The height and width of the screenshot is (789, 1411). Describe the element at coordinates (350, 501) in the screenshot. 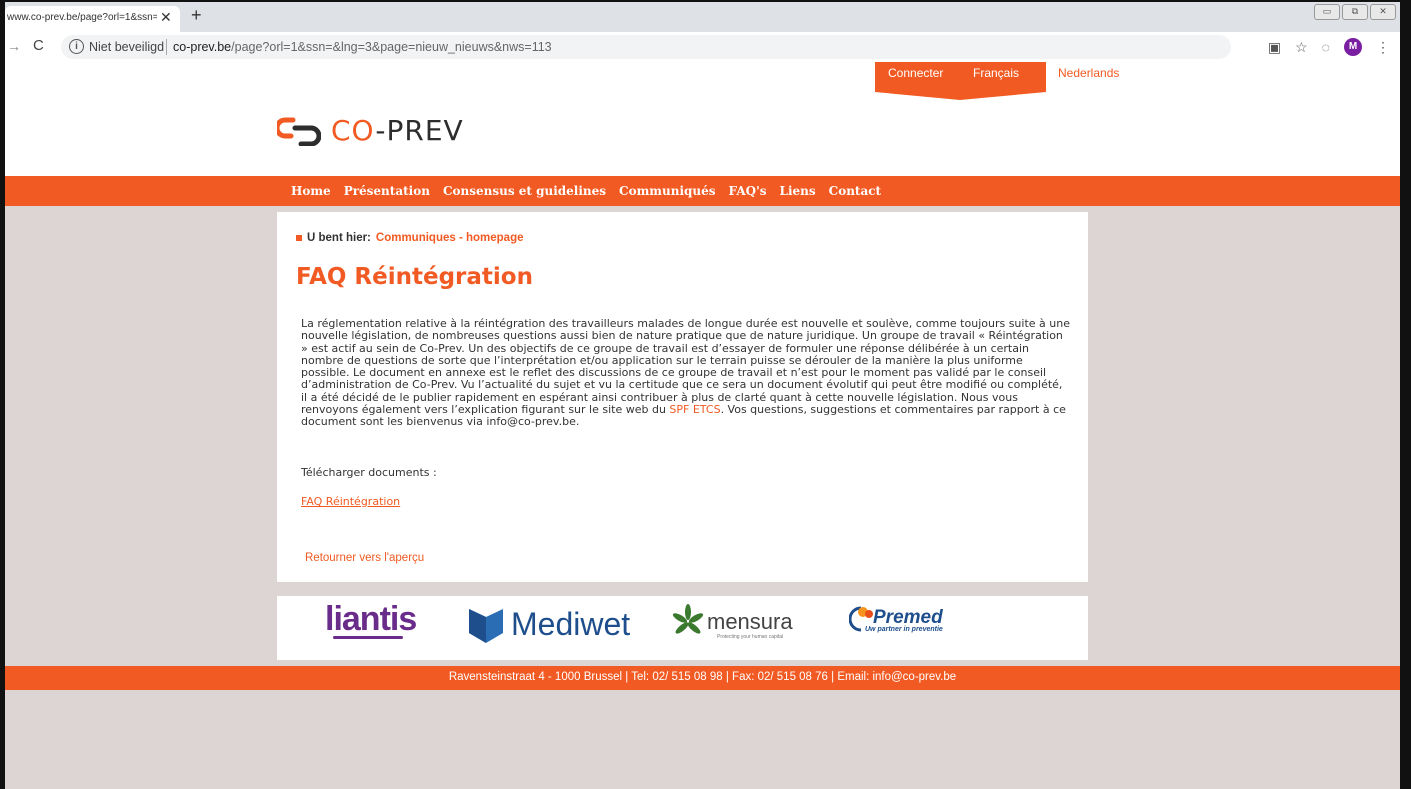

I see `download-faq-link: FAQ Réintégration` at that location.